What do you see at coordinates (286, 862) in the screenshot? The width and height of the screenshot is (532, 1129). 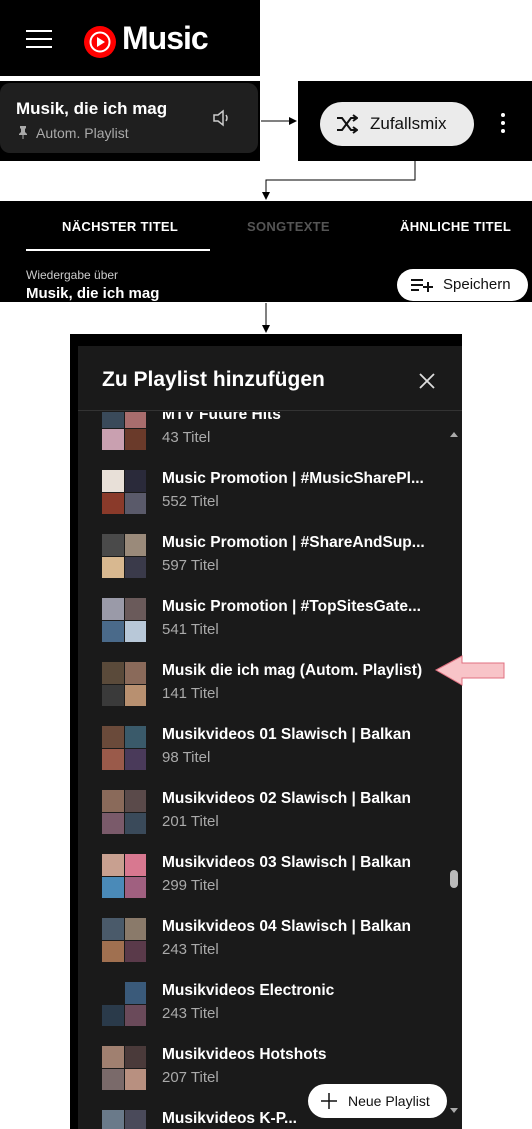 I see `playlist-name: Musikvideos 03 Slawisch | Balkan` at bounding box center [286, 862].